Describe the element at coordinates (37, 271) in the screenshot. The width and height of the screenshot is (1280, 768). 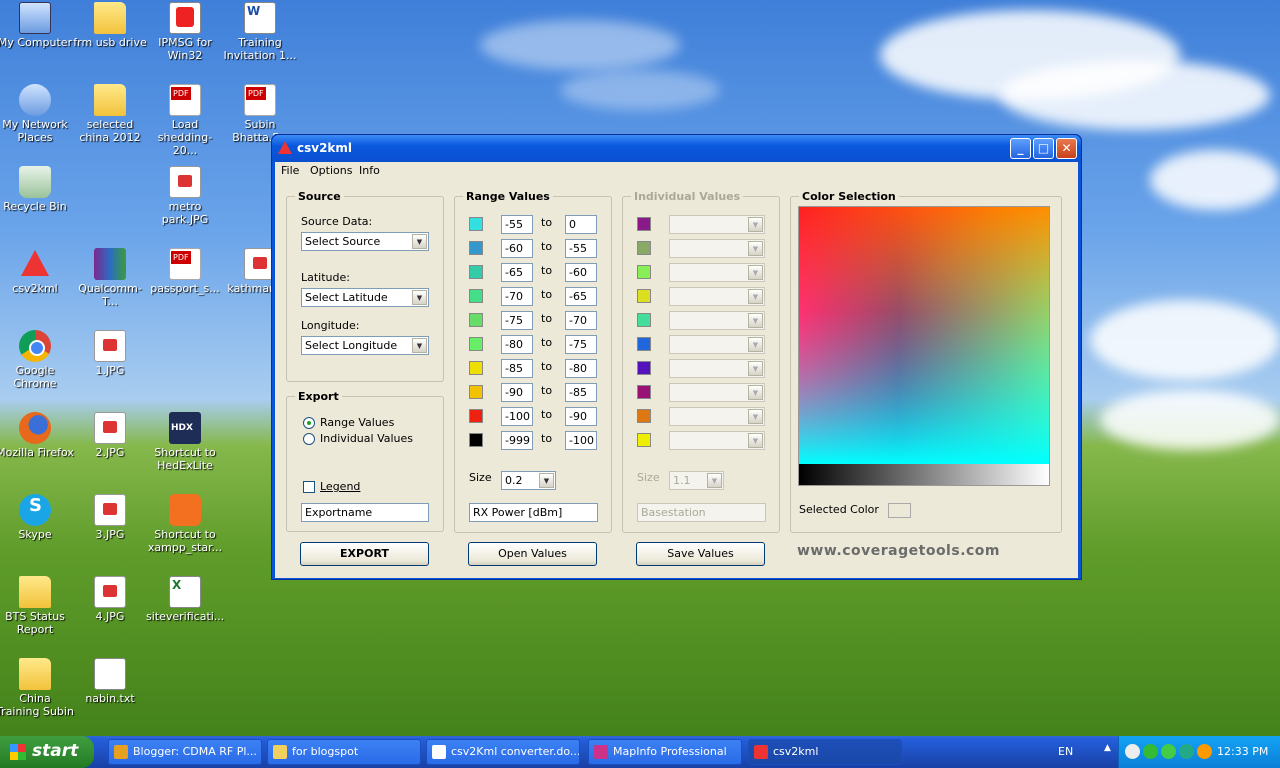
I see `desktop-icon: csv2kml` at that location.